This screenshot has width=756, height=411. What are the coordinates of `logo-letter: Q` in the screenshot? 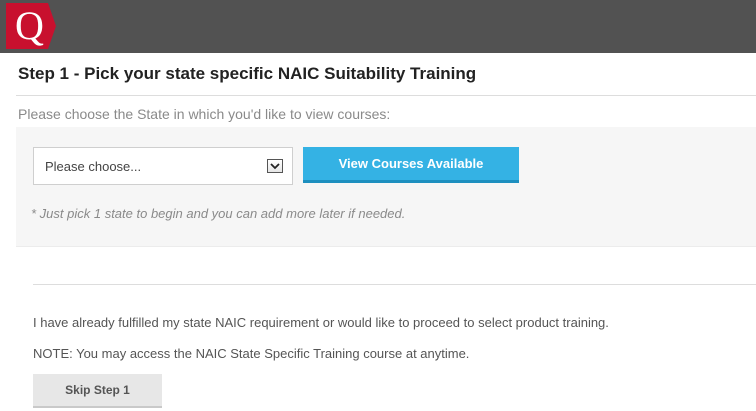 It's located at (29, 25).